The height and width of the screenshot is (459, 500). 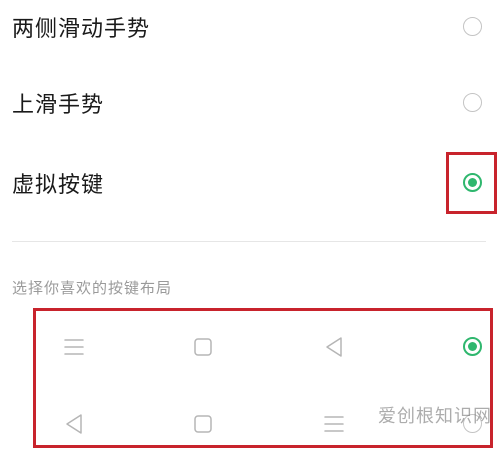 I want to click on highlight-box, so click(x=471, y=183).